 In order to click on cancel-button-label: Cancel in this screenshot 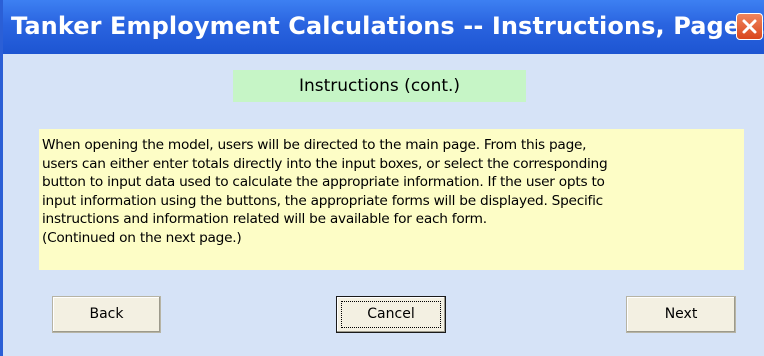, I will do `click(391, 314)`.